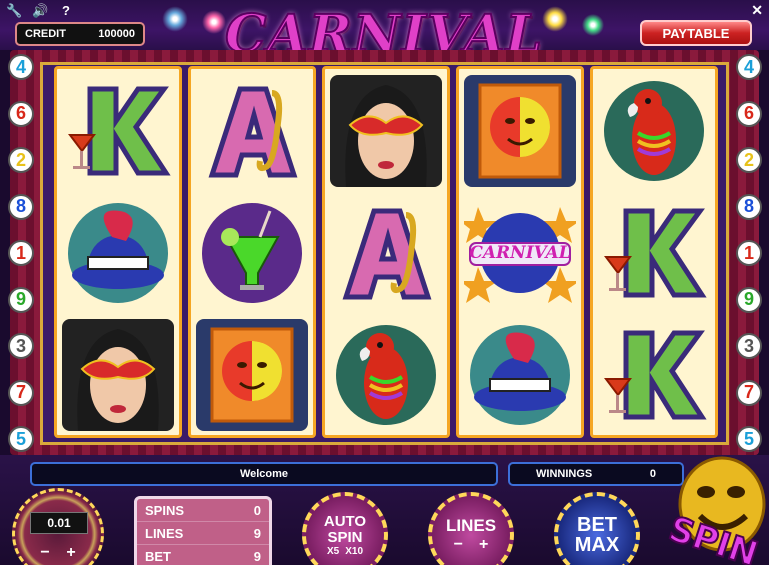  What do you see at coordinates (203, 533) in the screenshot?
I see `stats-row-lines: LINES 9` at bounding box center [203, 533].